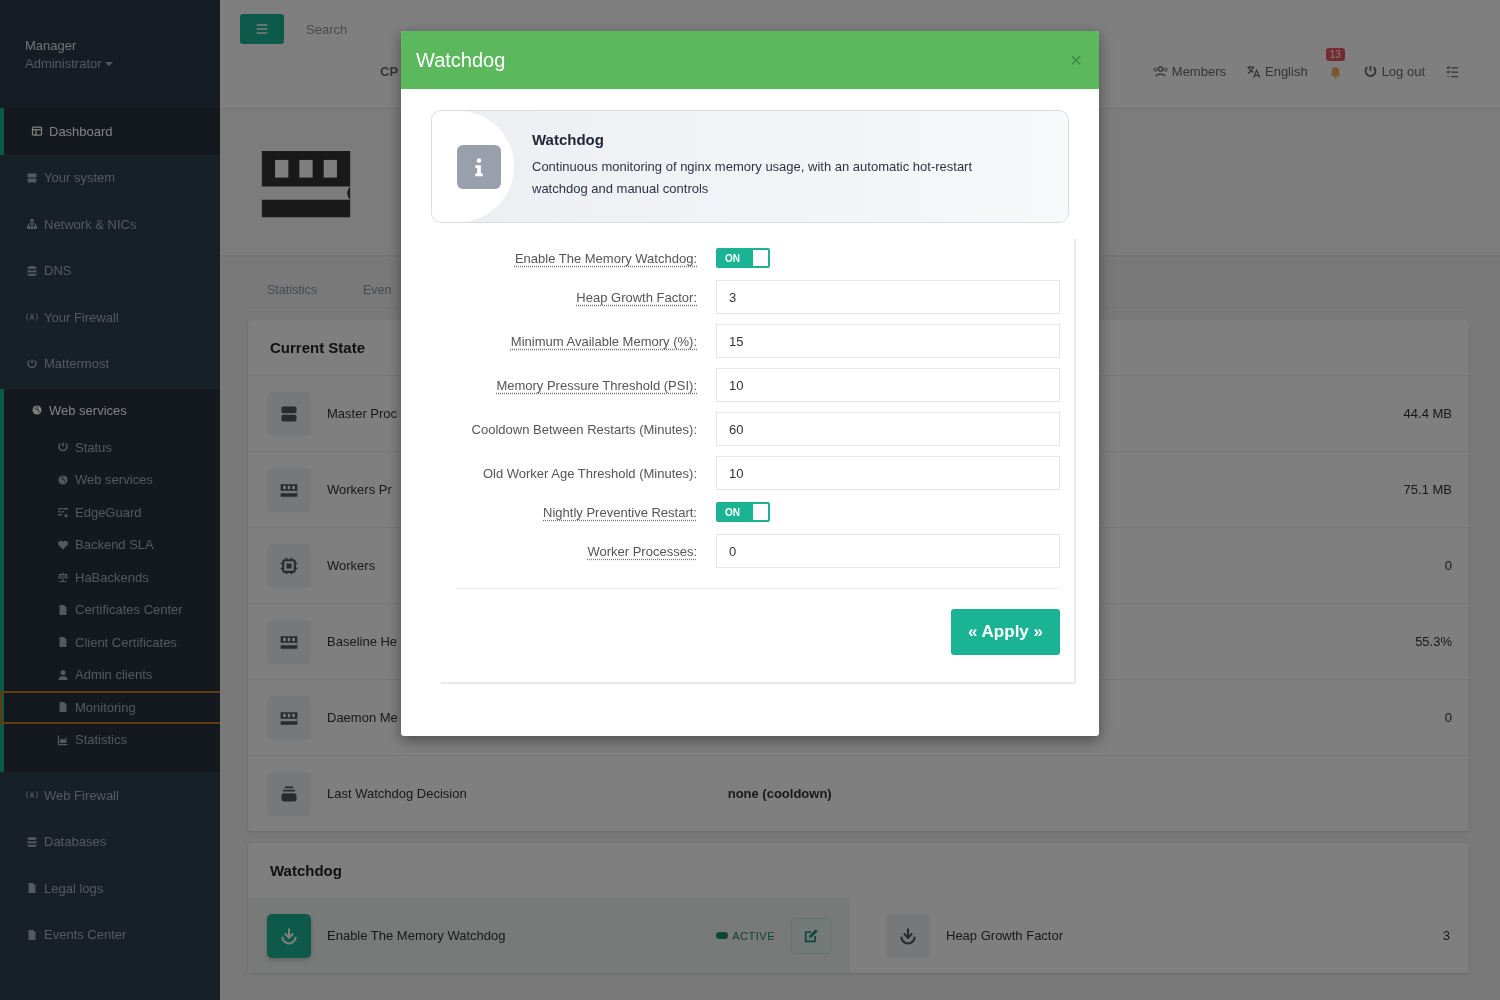  Describe the element at coordinates (636, 297) in the screenshot. I see `field-label: Heap Growth Factor:` at that location.